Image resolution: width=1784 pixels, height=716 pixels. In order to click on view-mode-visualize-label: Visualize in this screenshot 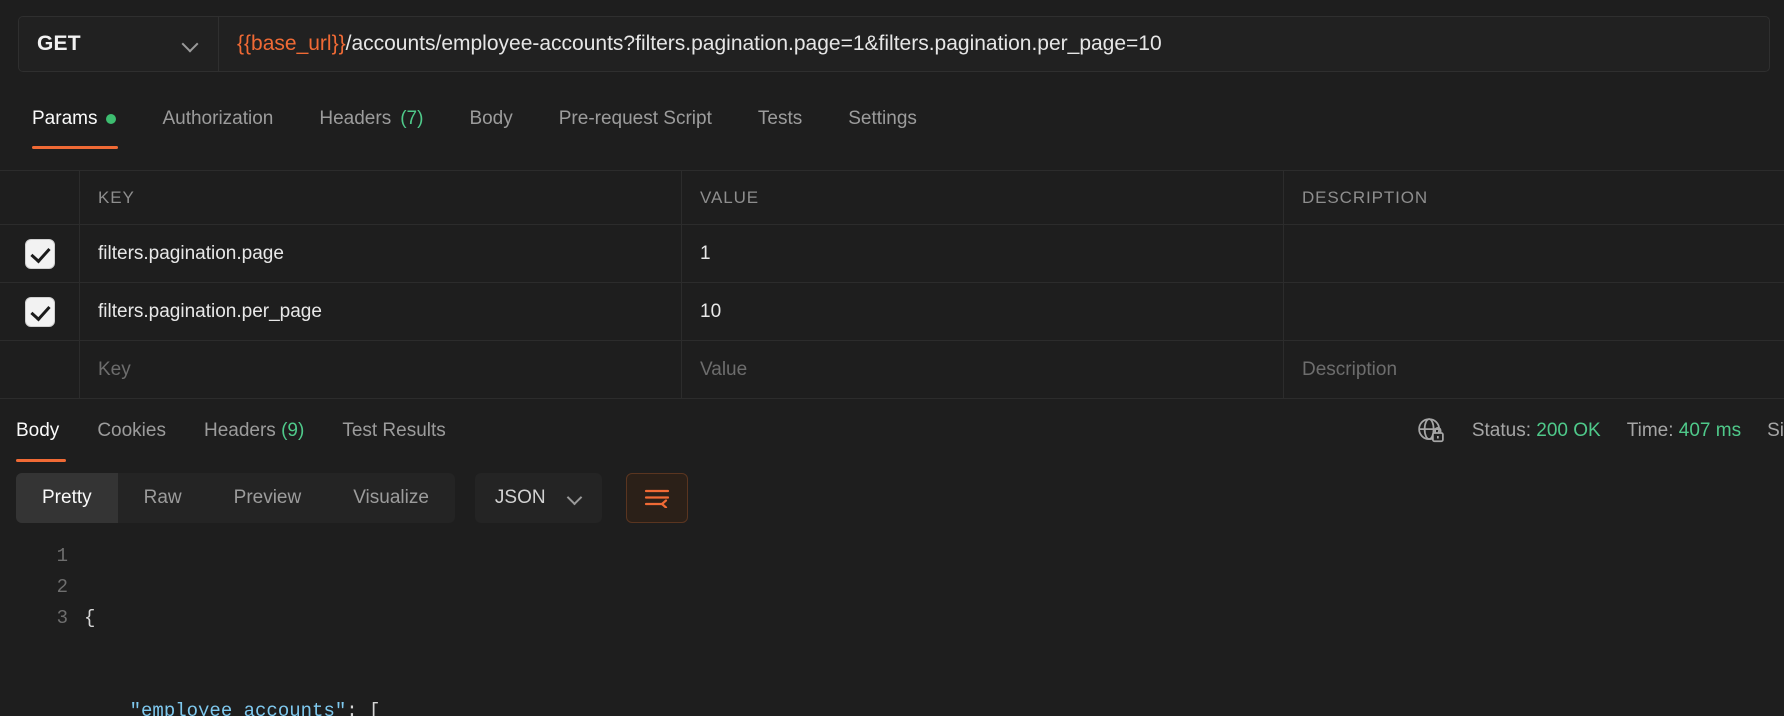, I will do `click(391, 497)`.